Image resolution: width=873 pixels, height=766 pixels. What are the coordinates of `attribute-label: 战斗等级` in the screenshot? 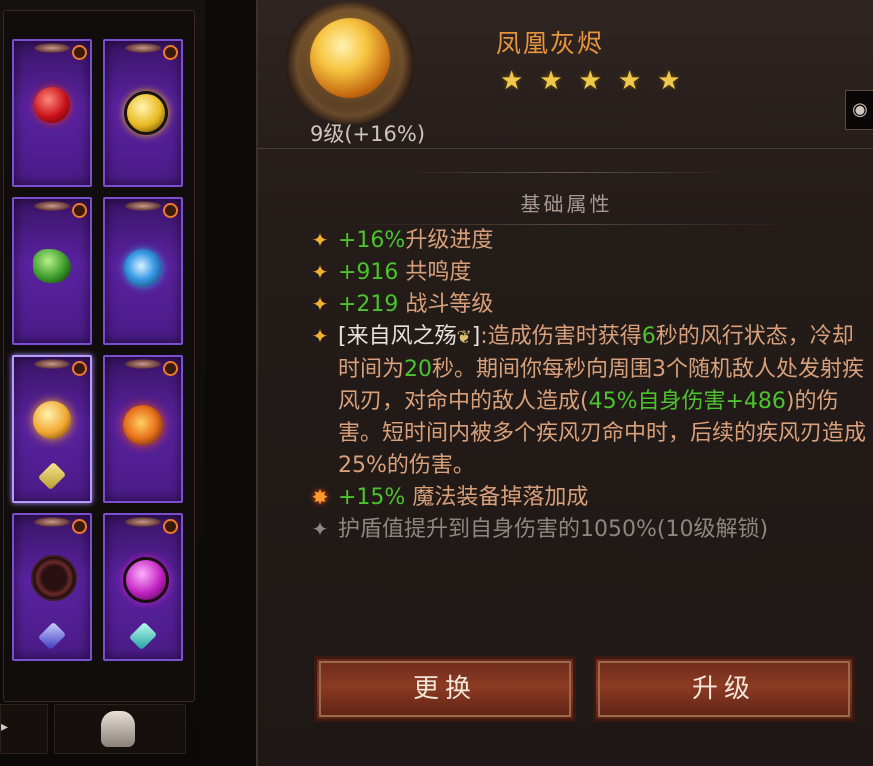 It's located at (446, 304).